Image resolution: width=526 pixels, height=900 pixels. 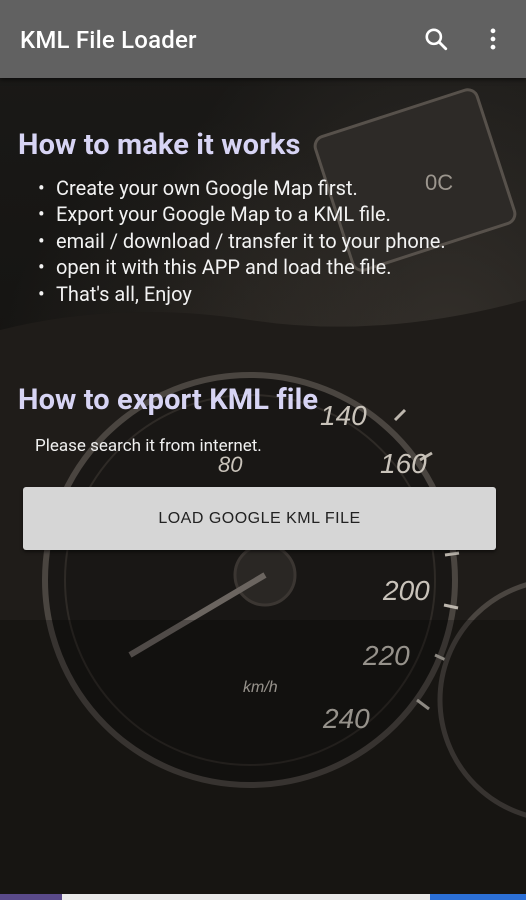 What do you see at coordinates (263, 39) in the screenshot?
I see `app-bar: KML File Loader` at bounding box center [263, 39].